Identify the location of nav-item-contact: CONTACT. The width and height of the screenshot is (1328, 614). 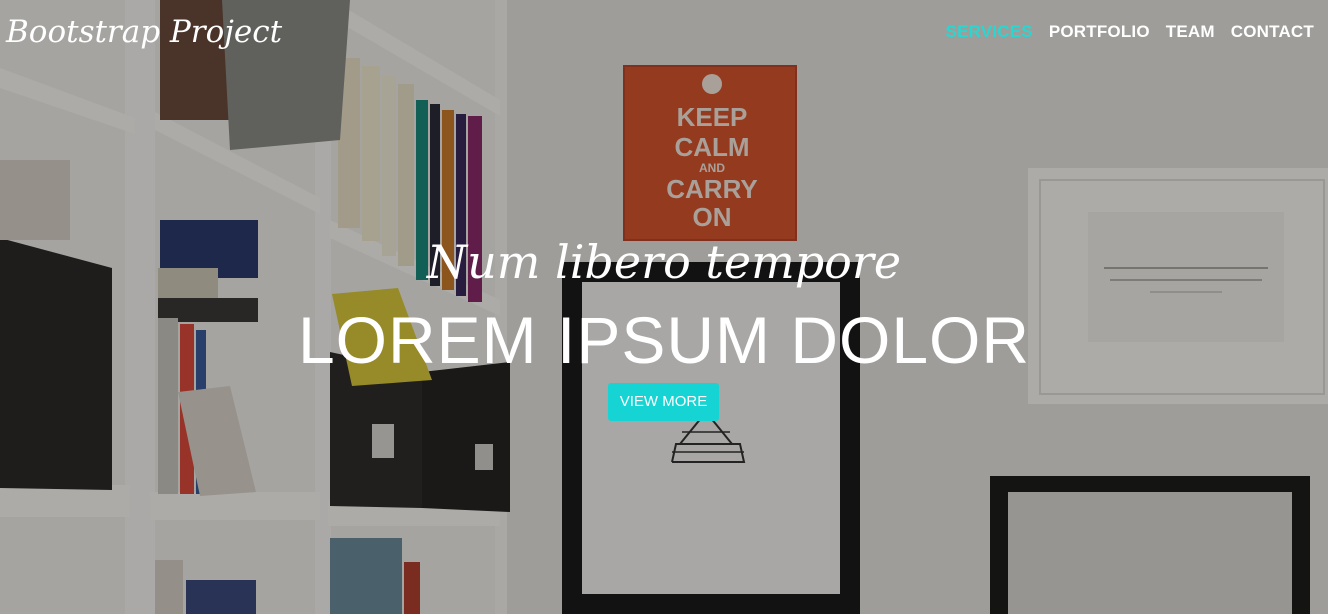
(1272, 32).